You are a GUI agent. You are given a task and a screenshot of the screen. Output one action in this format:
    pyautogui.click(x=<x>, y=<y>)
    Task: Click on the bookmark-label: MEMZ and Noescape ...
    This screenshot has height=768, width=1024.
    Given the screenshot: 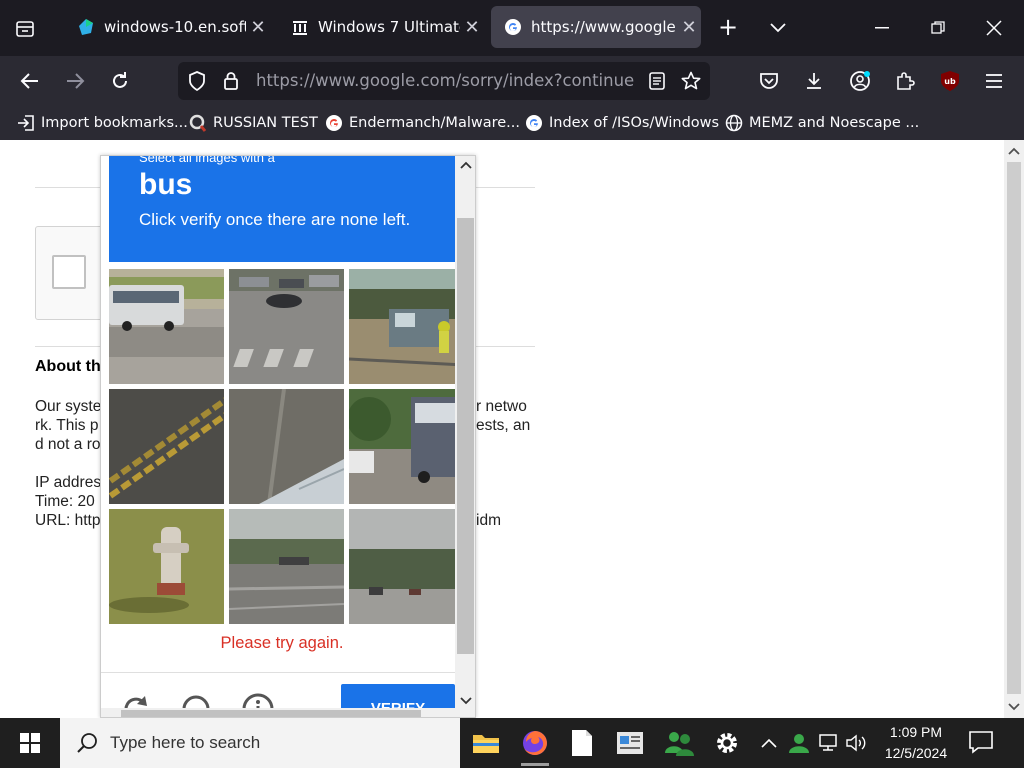 What is the action you would take?
    pyautogui.click(x=834, y=123)
    